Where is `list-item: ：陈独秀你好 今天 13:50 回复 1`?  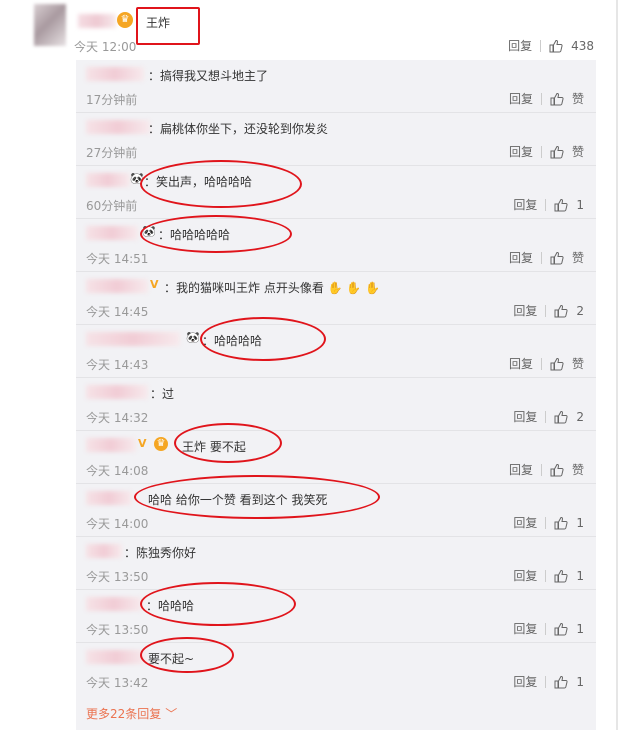
list-item: ：陈独秀你好 今天 13:50 回复 1 is located at coordinates (336, 563).